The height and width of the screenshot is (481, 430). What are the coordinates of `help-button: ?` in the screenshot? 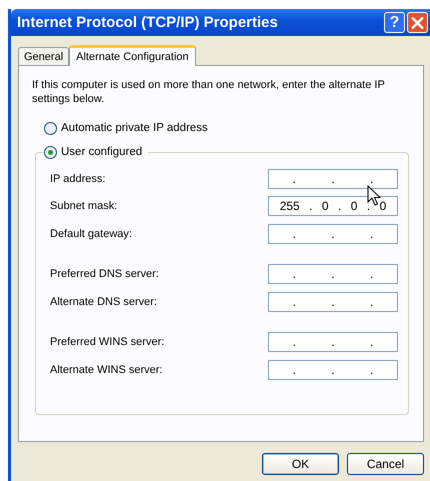 It's located at (394, 22).